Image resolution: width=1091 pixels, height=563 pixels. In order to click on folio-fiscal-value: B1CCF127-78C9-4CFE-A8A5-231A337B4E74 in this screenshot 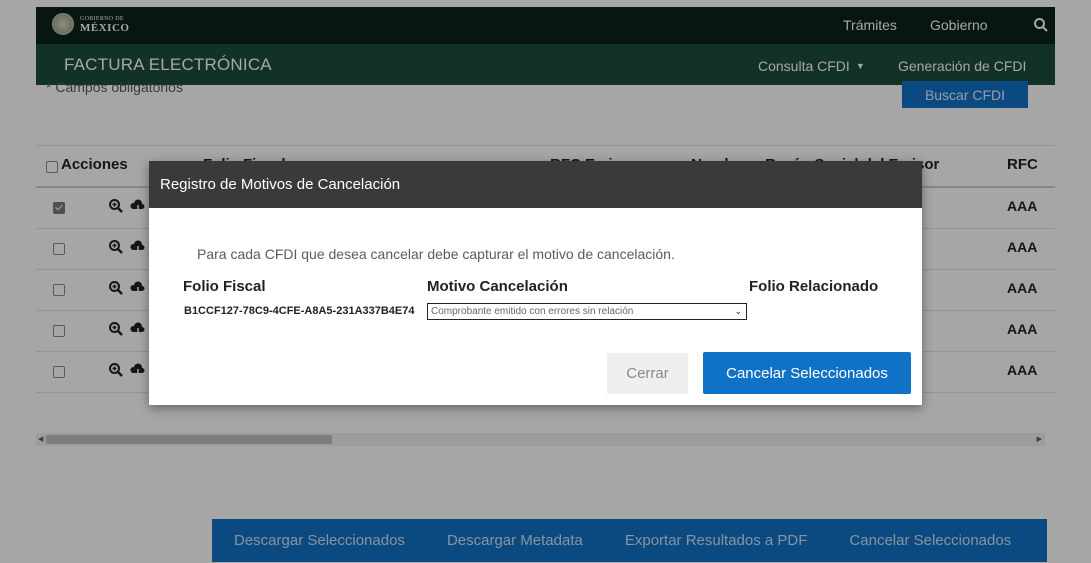, I will do `click(299, 311)`.